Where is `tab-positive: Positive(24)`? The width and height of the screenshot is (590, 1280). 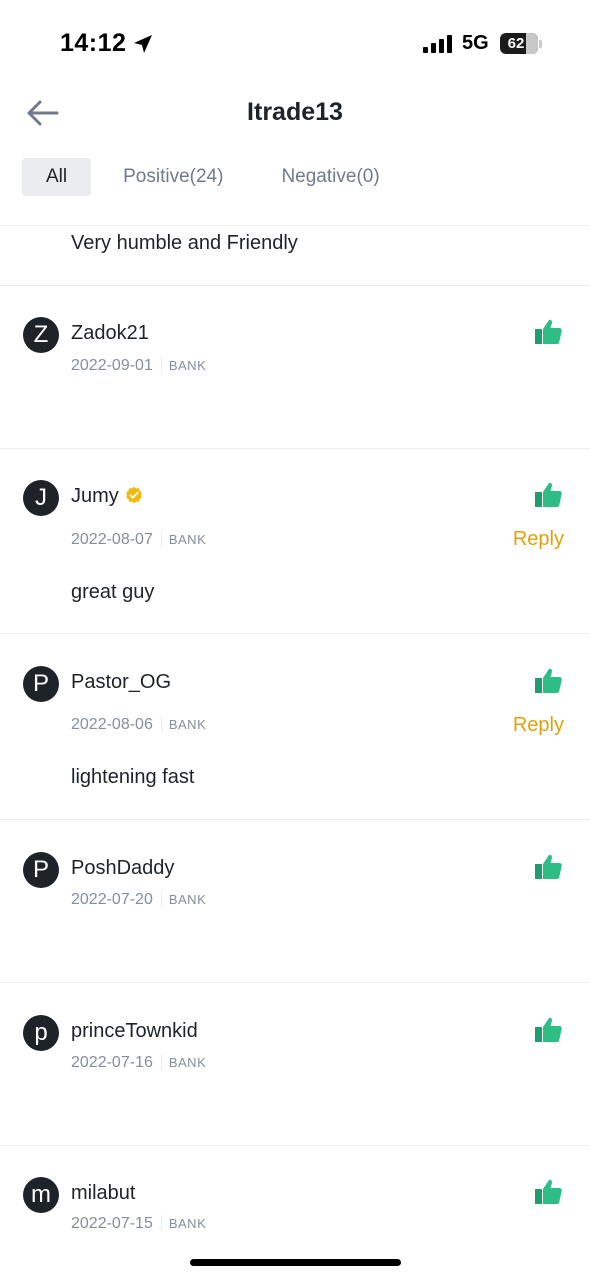
tab-positive: Positive(24) is located at coordinates (173, 177).